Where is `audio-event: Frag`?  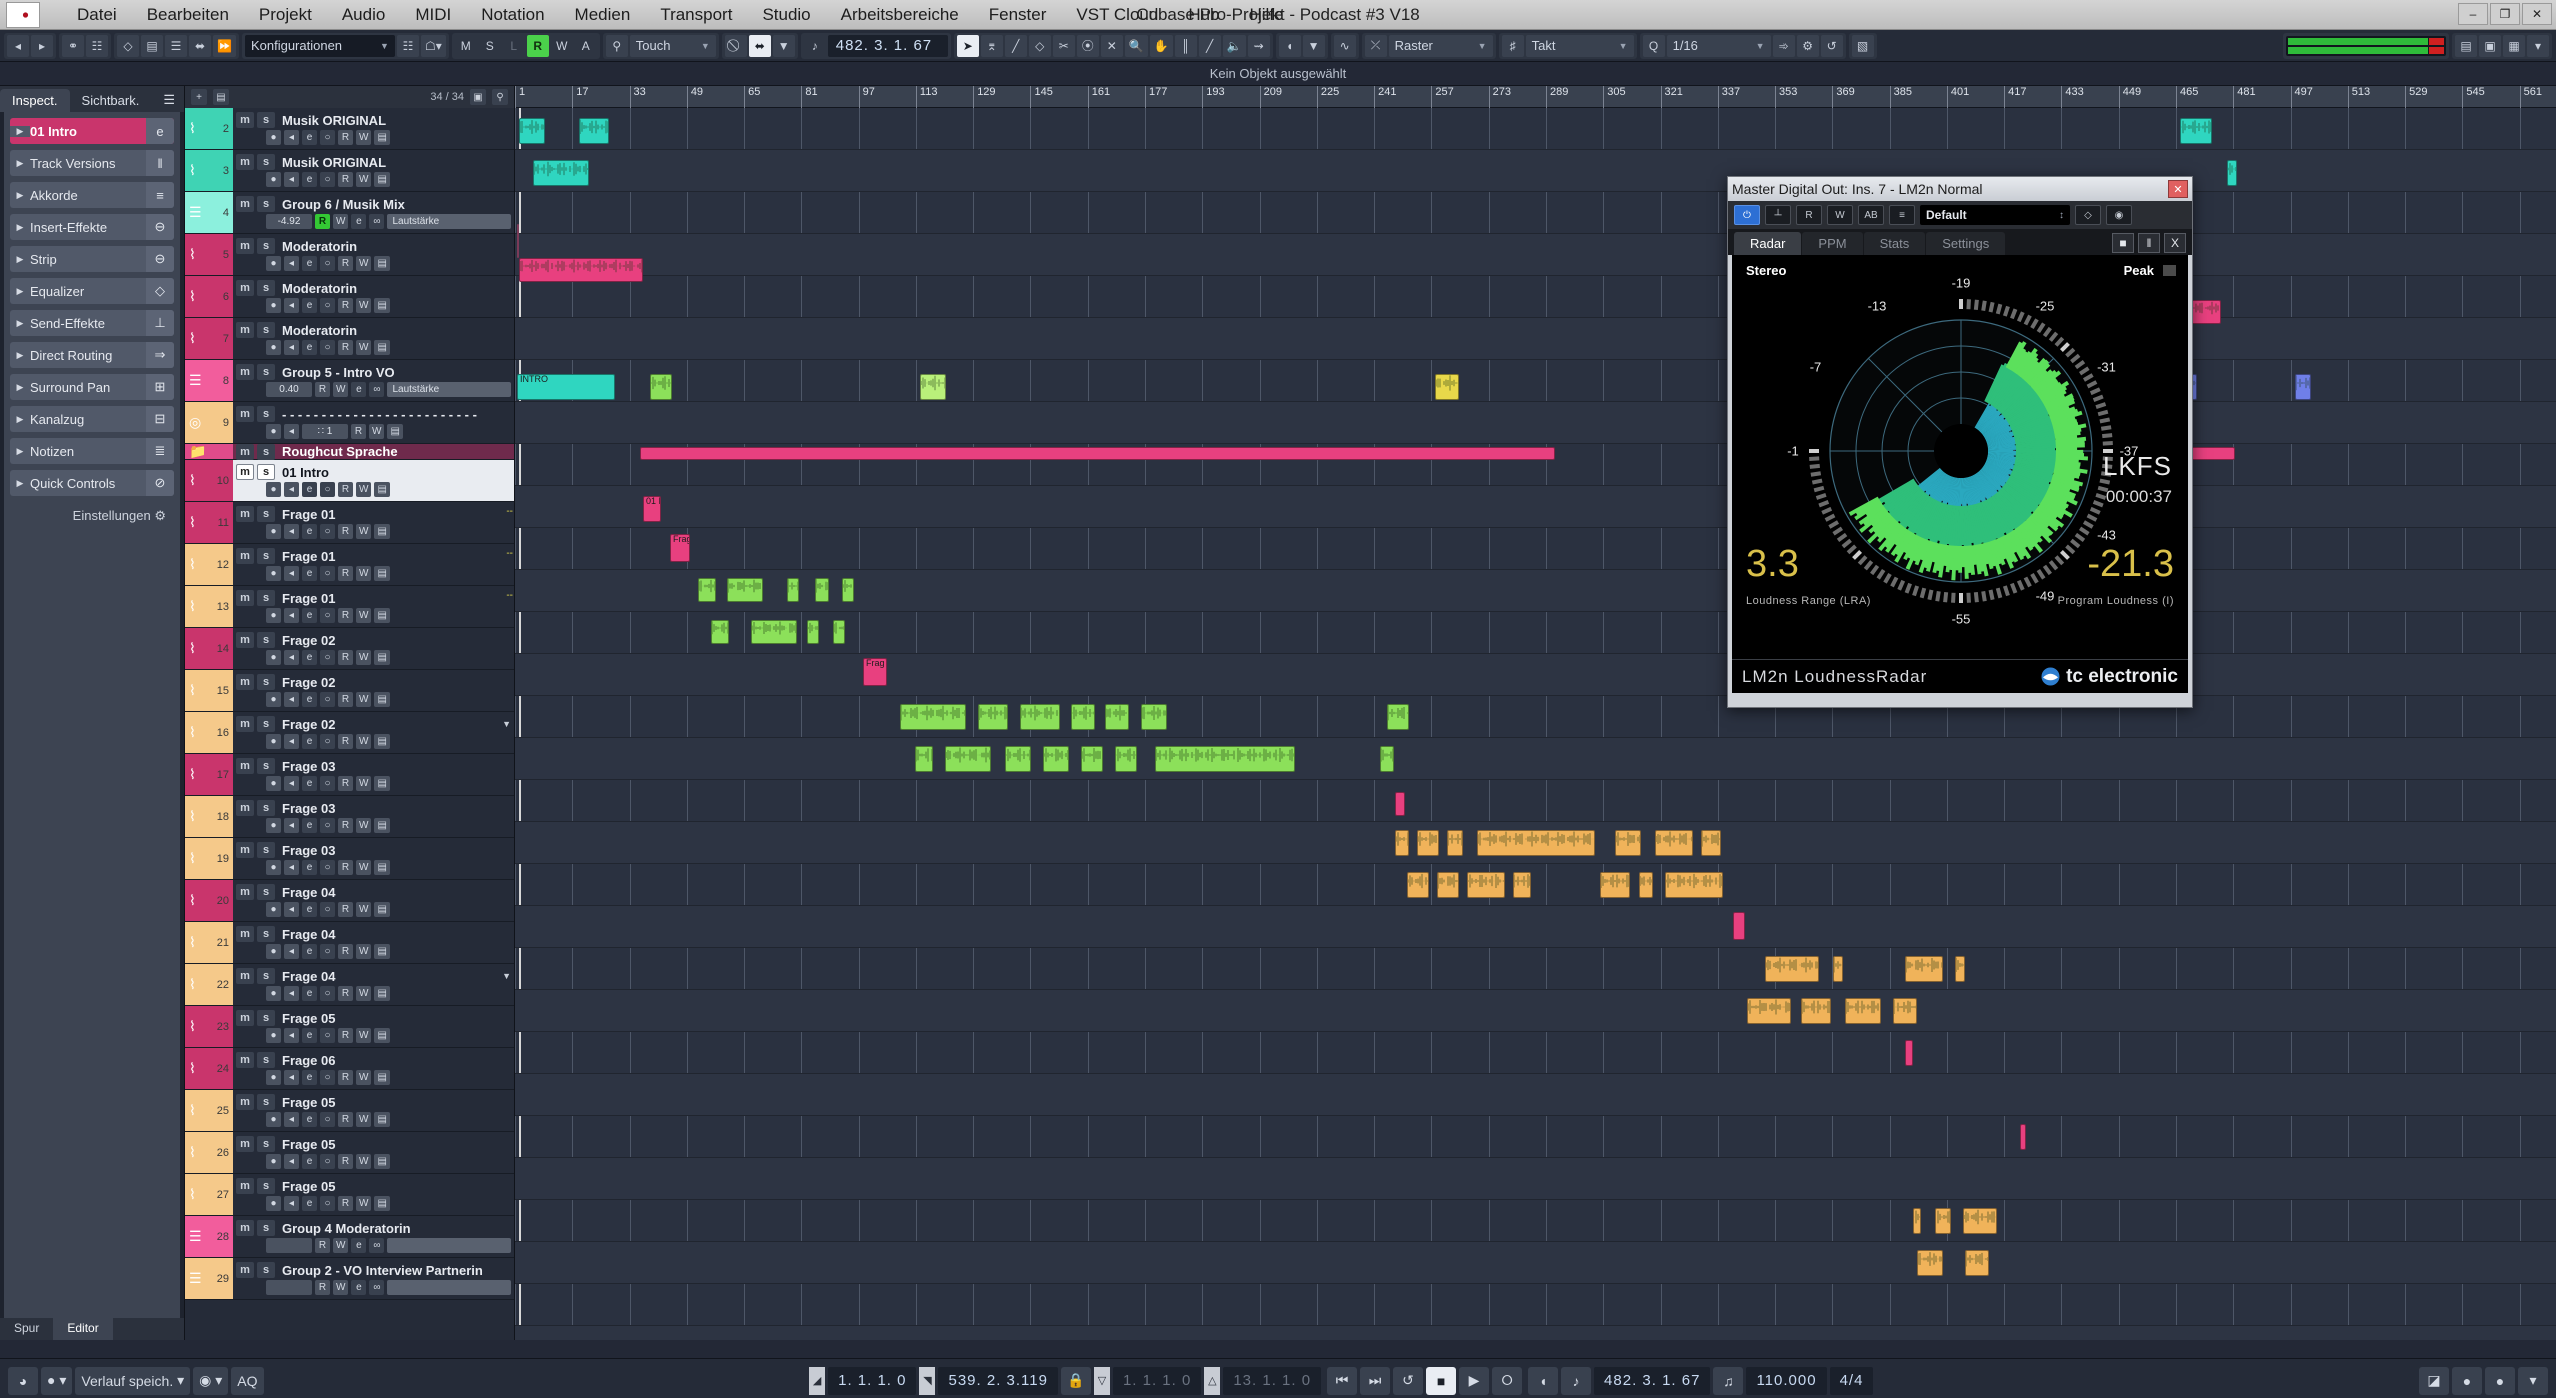
audio-event: Frag is located at coordinates (875, 672).